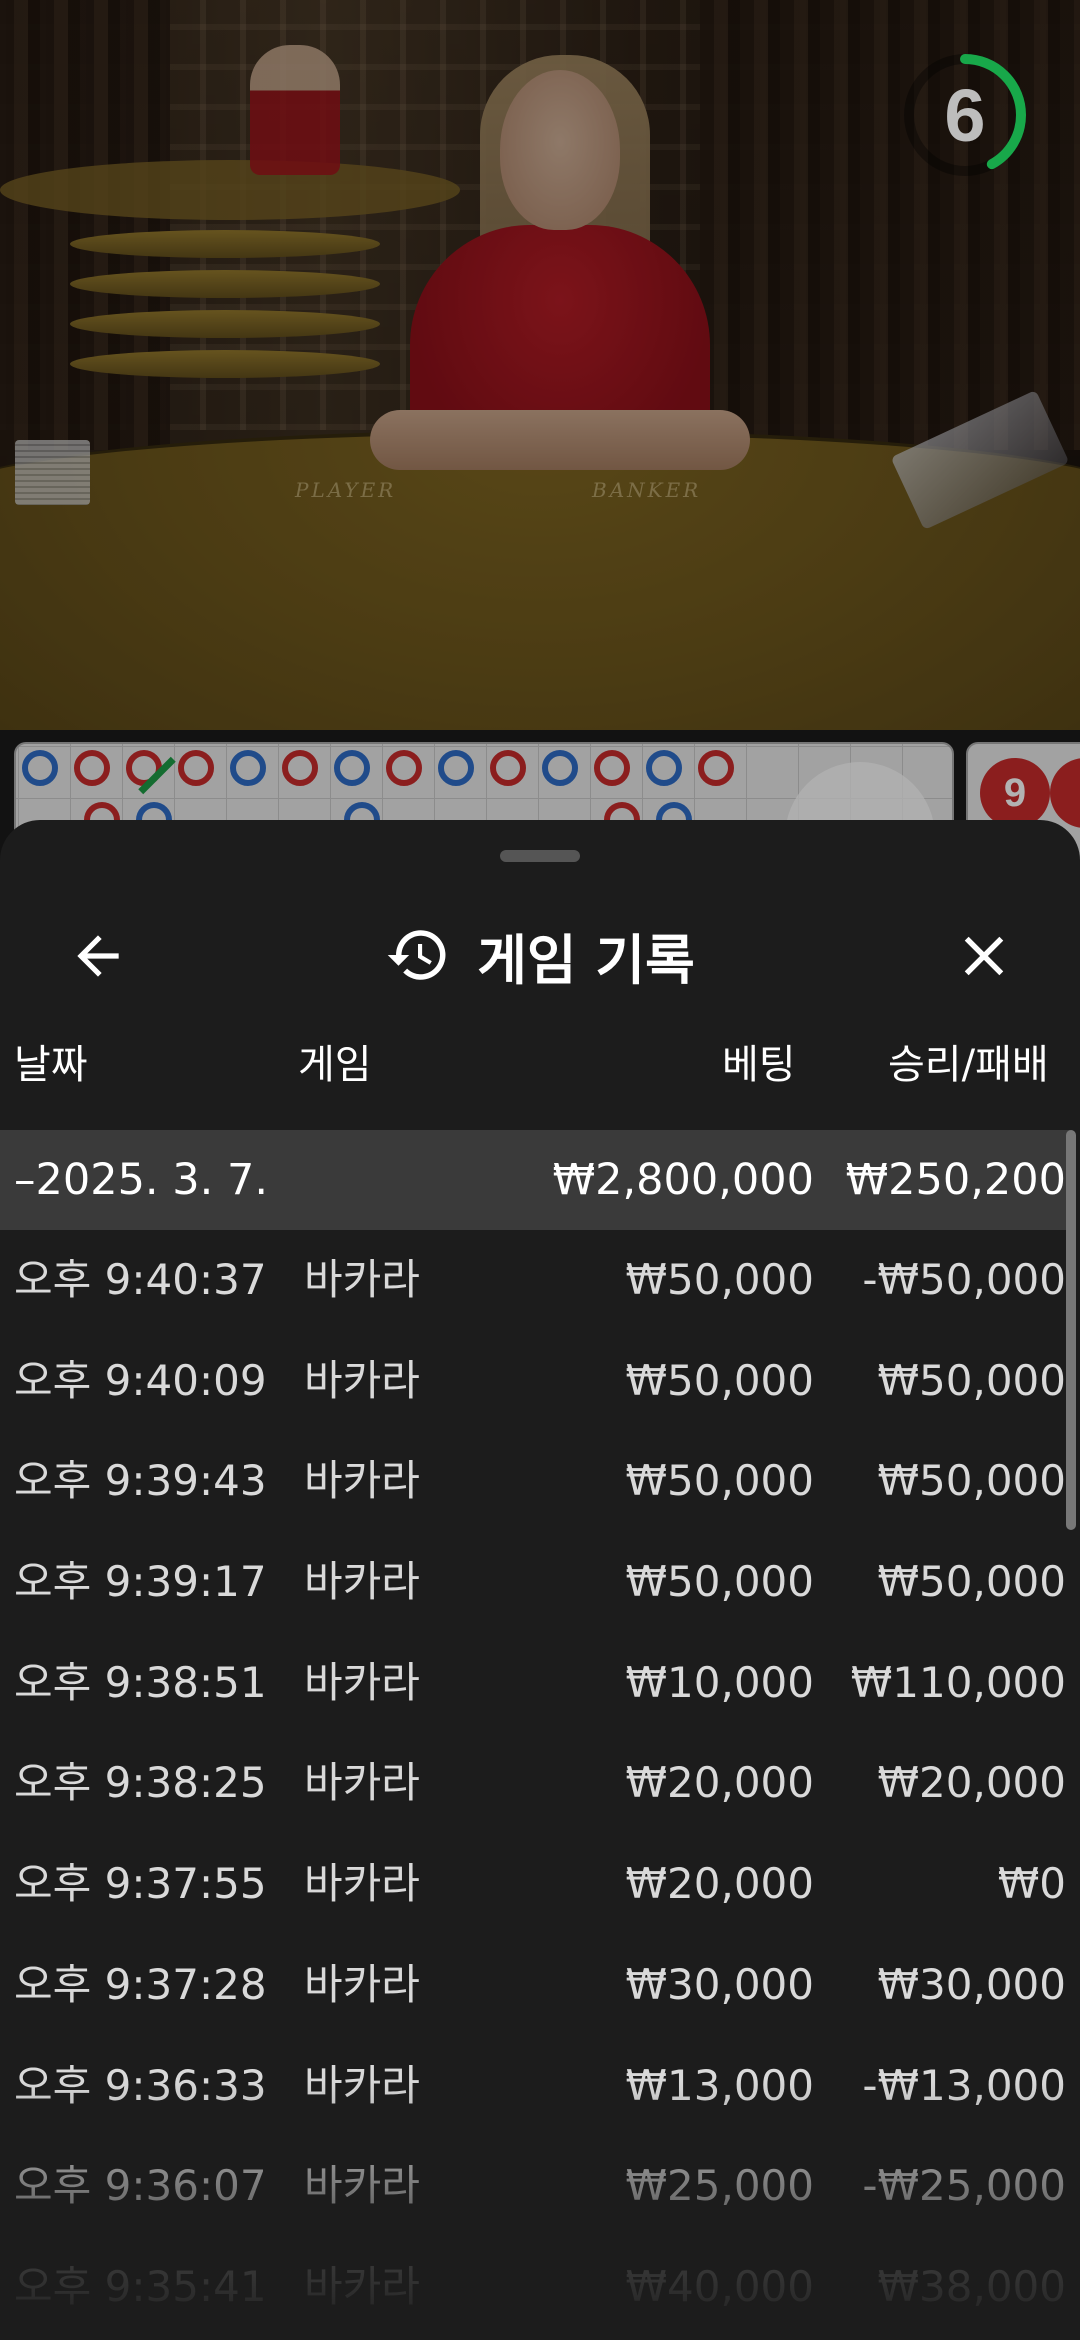  What do you see at coordinates (540, 2287) in the screenshot?
I see `history-row: 오후 9:35:41 바카라 ₩40,000 ₩38,000` at bounding box center [540, 2287].